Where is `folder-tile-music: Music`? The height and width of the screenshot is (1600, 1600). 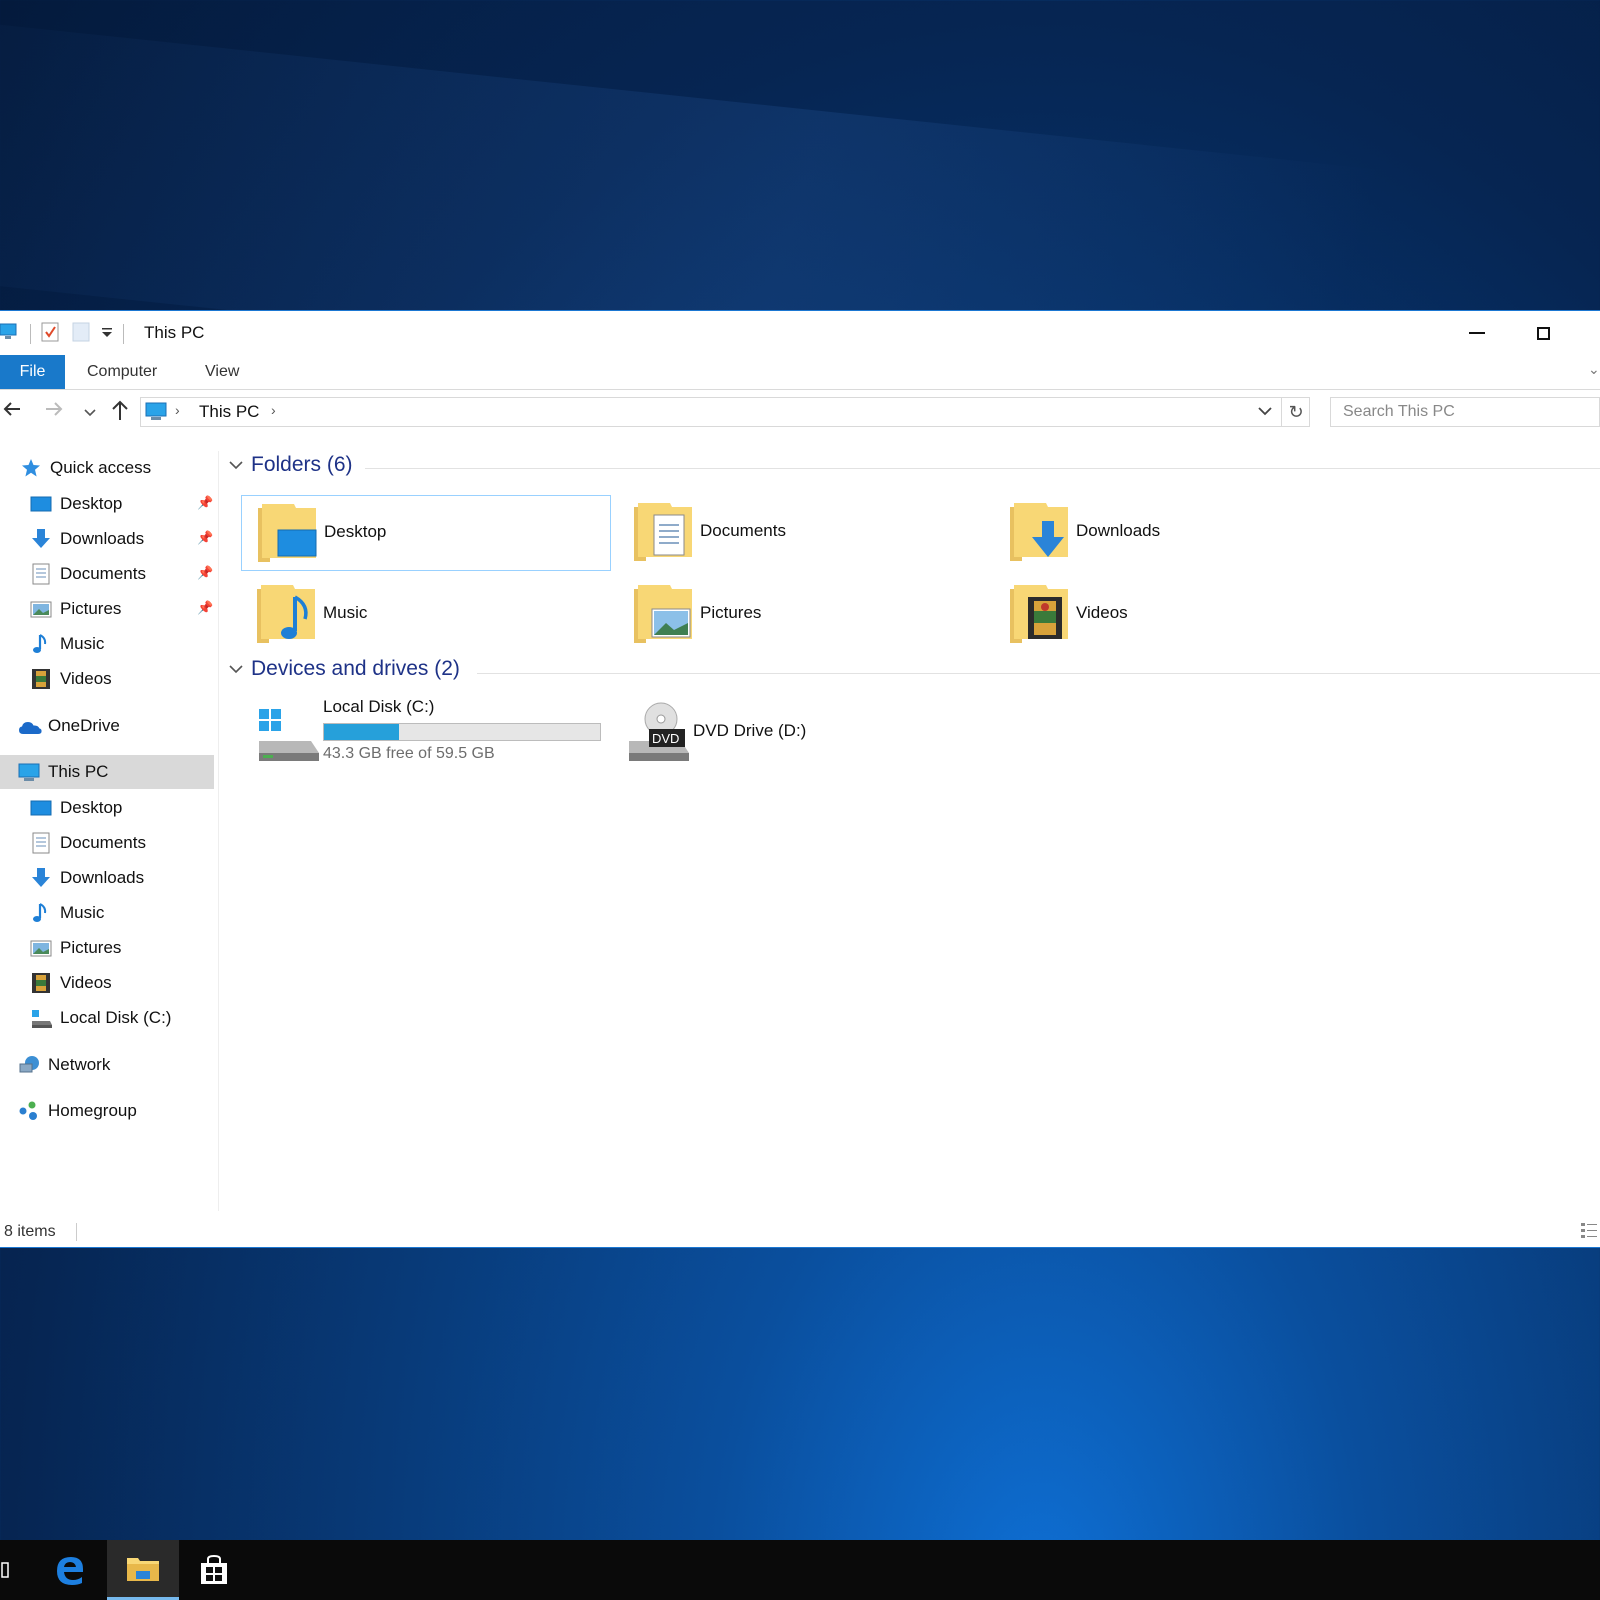
folder-tile-music: Music is located at coordinates (426, 615).